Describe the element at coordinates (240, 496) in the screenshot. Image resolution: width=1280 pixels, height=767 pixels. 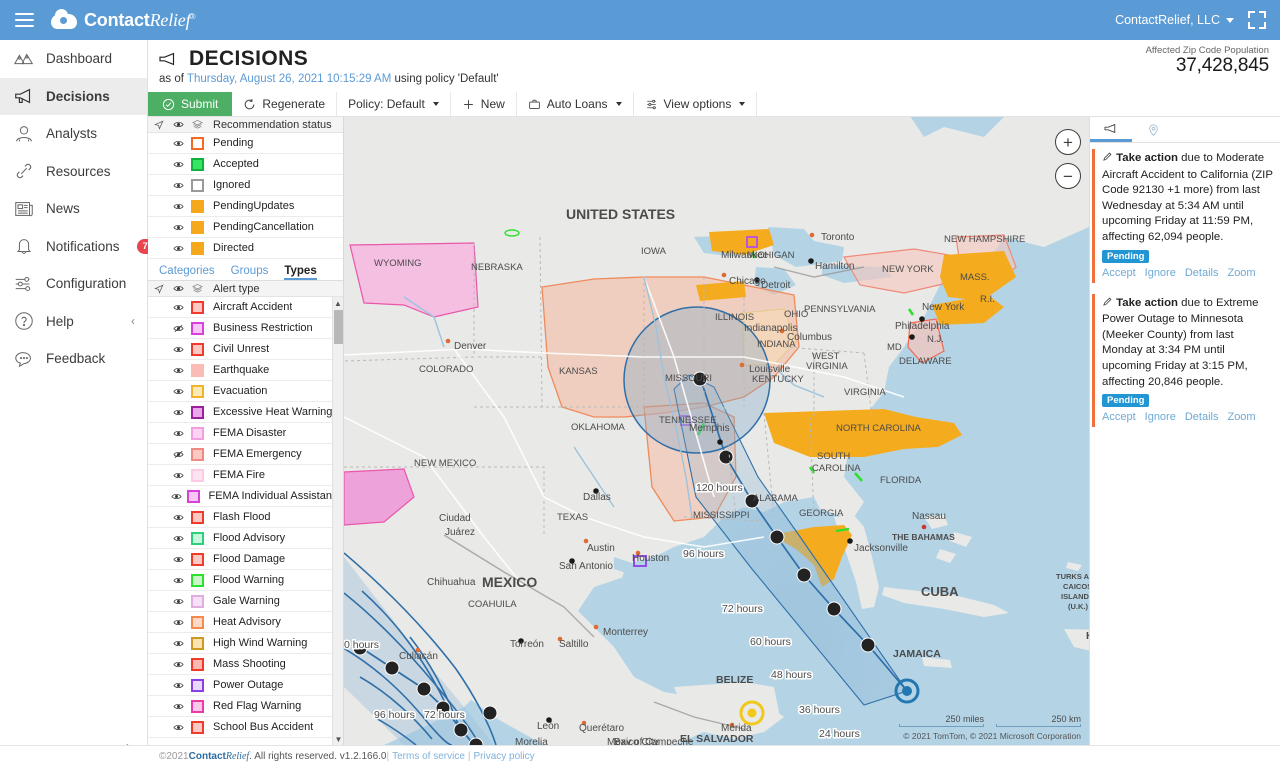
I see `legend-type-row: FEMA Individual Assistance` at that location.